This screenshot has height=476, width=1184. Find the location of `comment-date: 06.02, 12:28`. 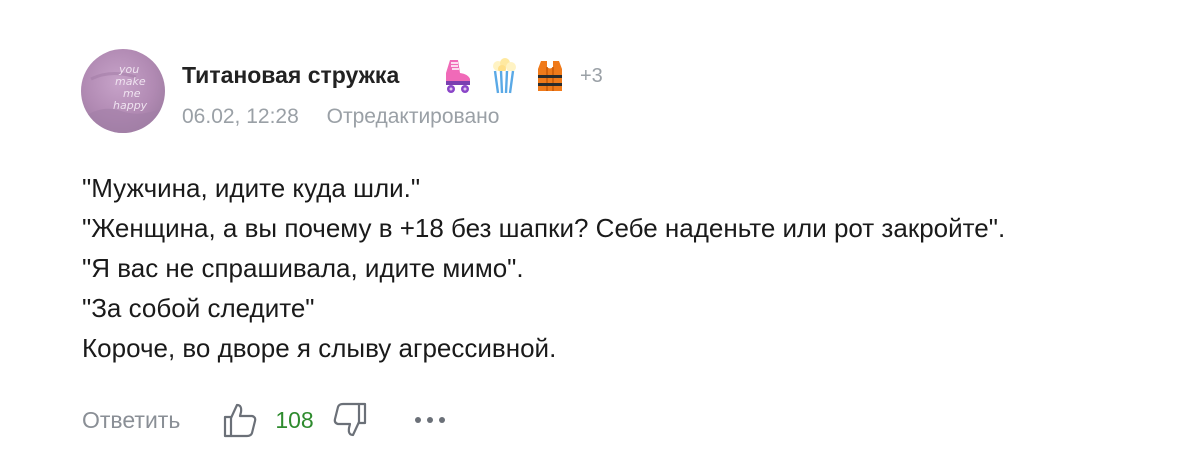

comment-date: 06.02, 12:28 is located at coordinates (240, 116).